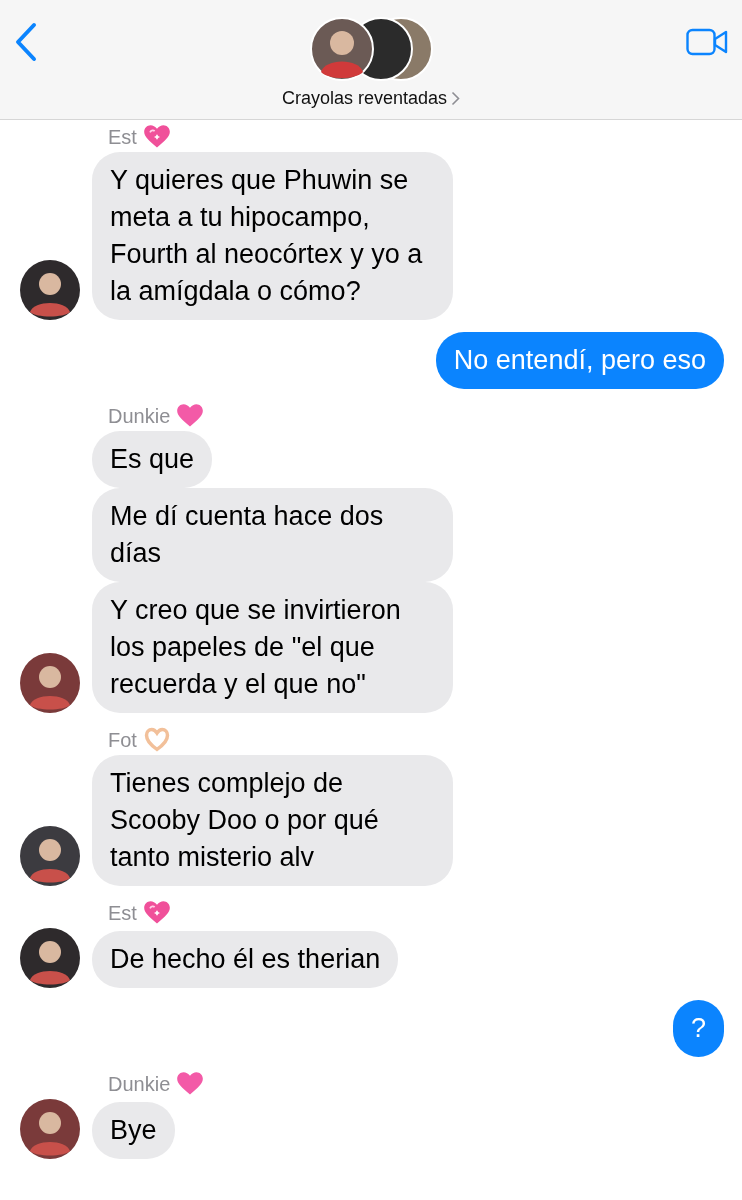 This screenshot has width=742, height=1200. What do you see at coordinates (122, 740) in the screenshot?
I see `sender-name: Fot` at bounding box center [122, 740].